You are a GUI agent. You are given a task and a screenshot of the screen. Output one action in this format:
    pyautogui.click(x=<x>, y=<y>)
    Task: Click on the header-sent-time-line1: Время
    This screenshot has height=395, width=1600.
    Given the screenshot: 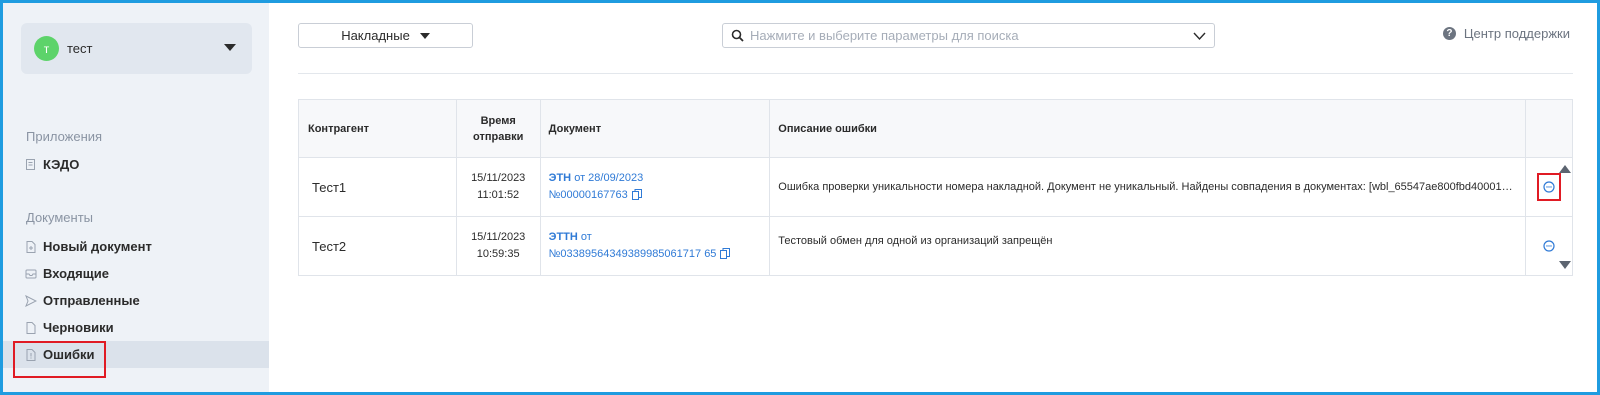 What is the action you would take?
    pyautogui.click(x=498, y=120)
    